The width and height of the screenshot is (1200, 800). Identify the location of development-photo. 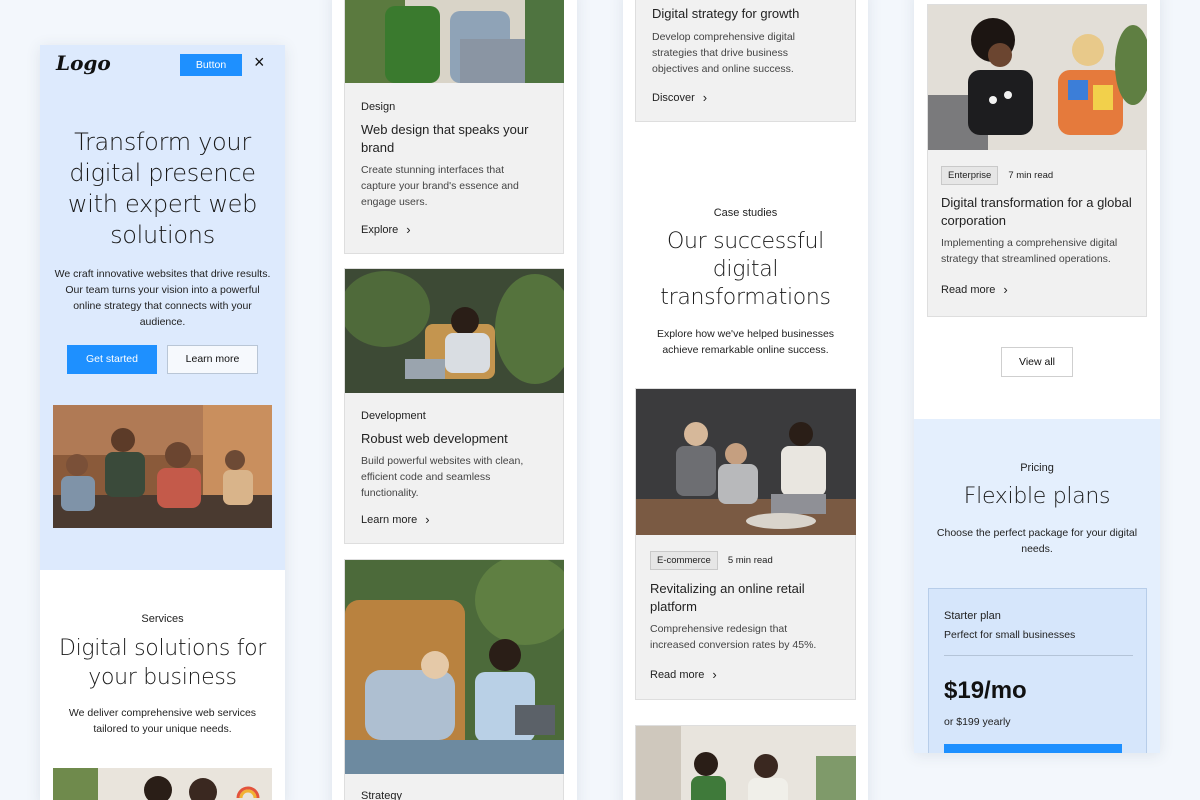
(454, 331).